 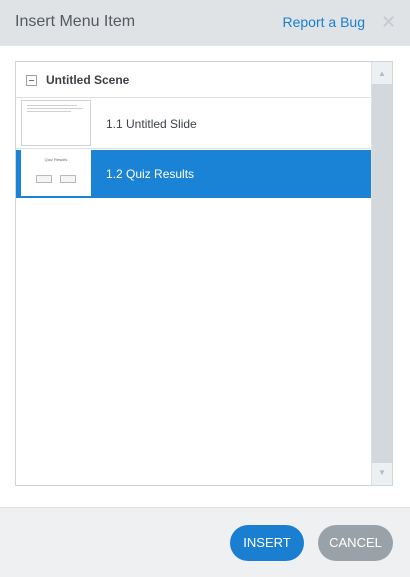 What do you see at coordinates (355, 543) in the screenshot?
I see `cancel-button: CANCEL` at bounding box center [355, 543].